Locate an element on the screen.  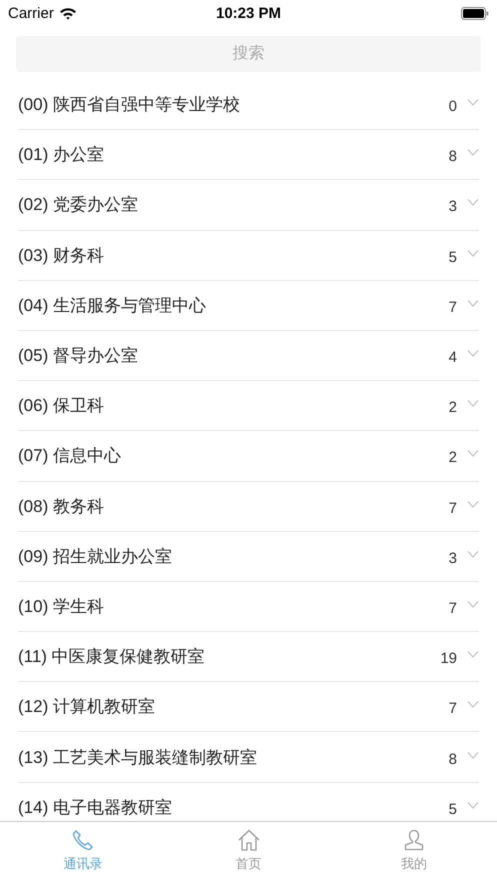
group-label: (08) 教务科 is located at coordinates (61, 507).